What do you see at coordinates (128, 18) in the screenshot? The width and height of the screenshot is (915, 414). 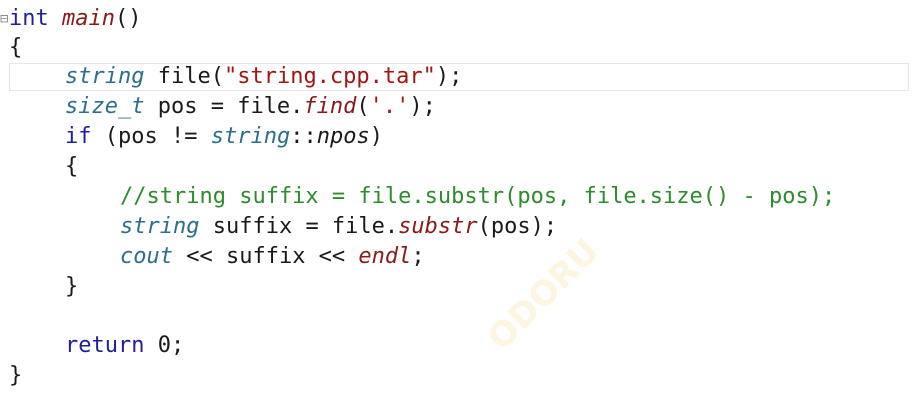 I see `parens: ()` at bounding box center [128, 18].